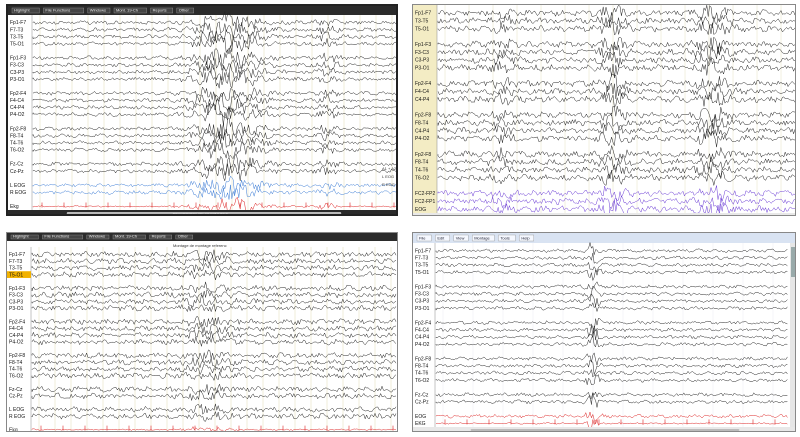  I want to click on toolbar-item-reports: Reports, so click(162, 11).